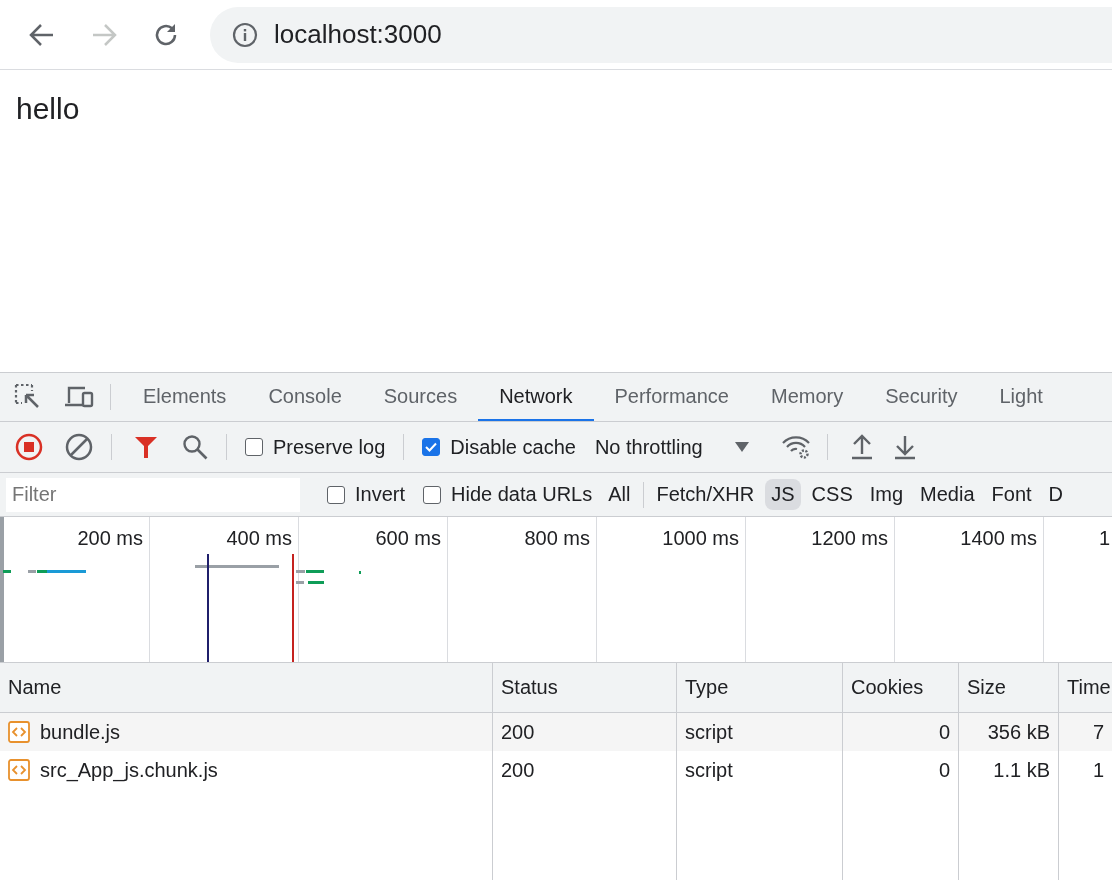 This screenshot has height=880, width=1112. What do you see at coordinates (1009, 688) in the screenshot?
I see `column-header: Size` at bounding box center [1009, 688].